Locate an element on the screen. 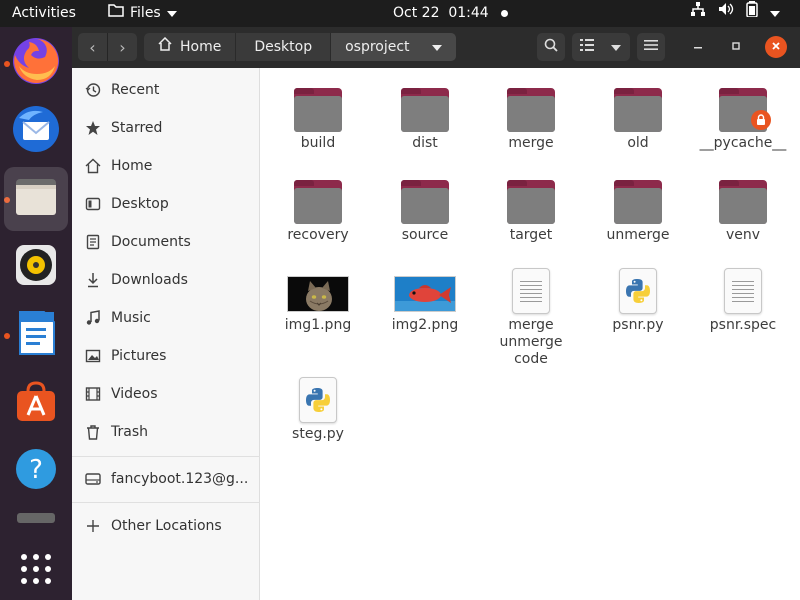 The width and height of the screenshot is (800, 600). main-menu-button is located at coordinates (651, 47).